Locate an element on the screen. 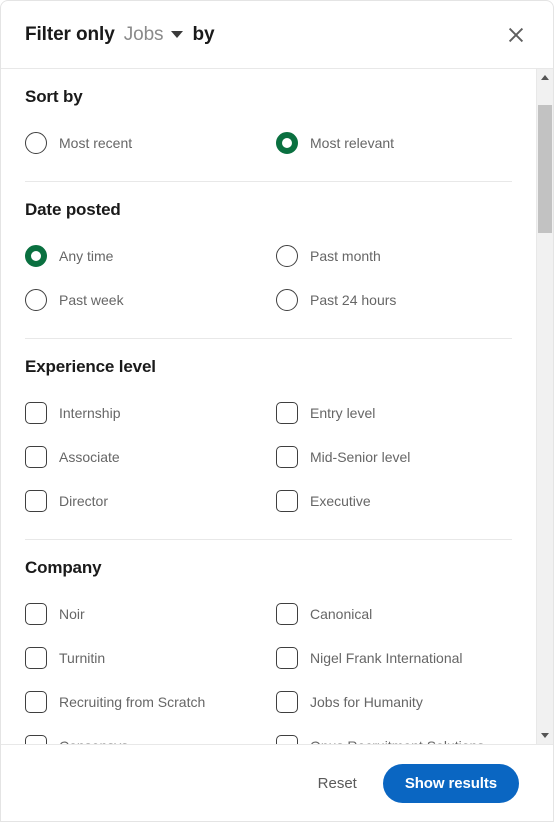 The height and width of the screenshot is (822, 554). section-title: Company is located at coordinates (63, 567).